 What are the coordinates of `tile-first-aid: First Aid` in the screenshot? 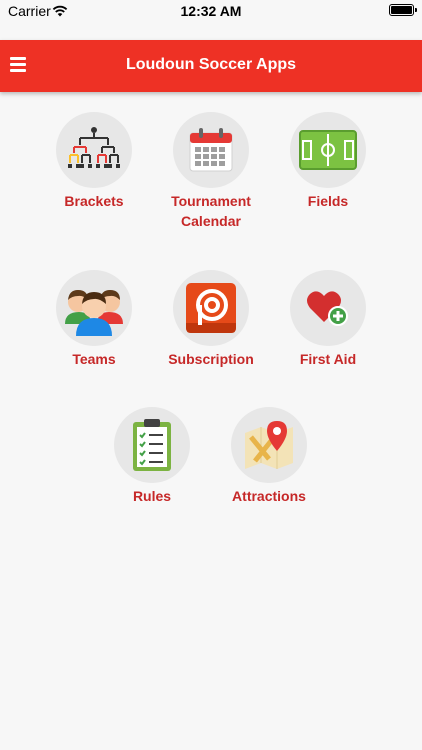 It's located at (328, 319).